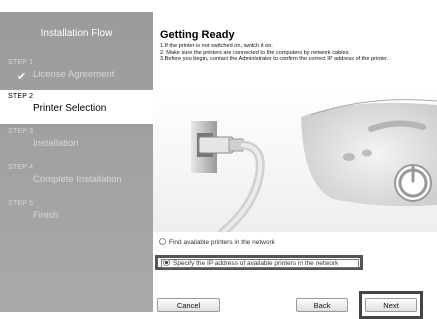  Describe the element at coordinates (46, 215) in the screenshot. I see `step-label: Finish` at that location.